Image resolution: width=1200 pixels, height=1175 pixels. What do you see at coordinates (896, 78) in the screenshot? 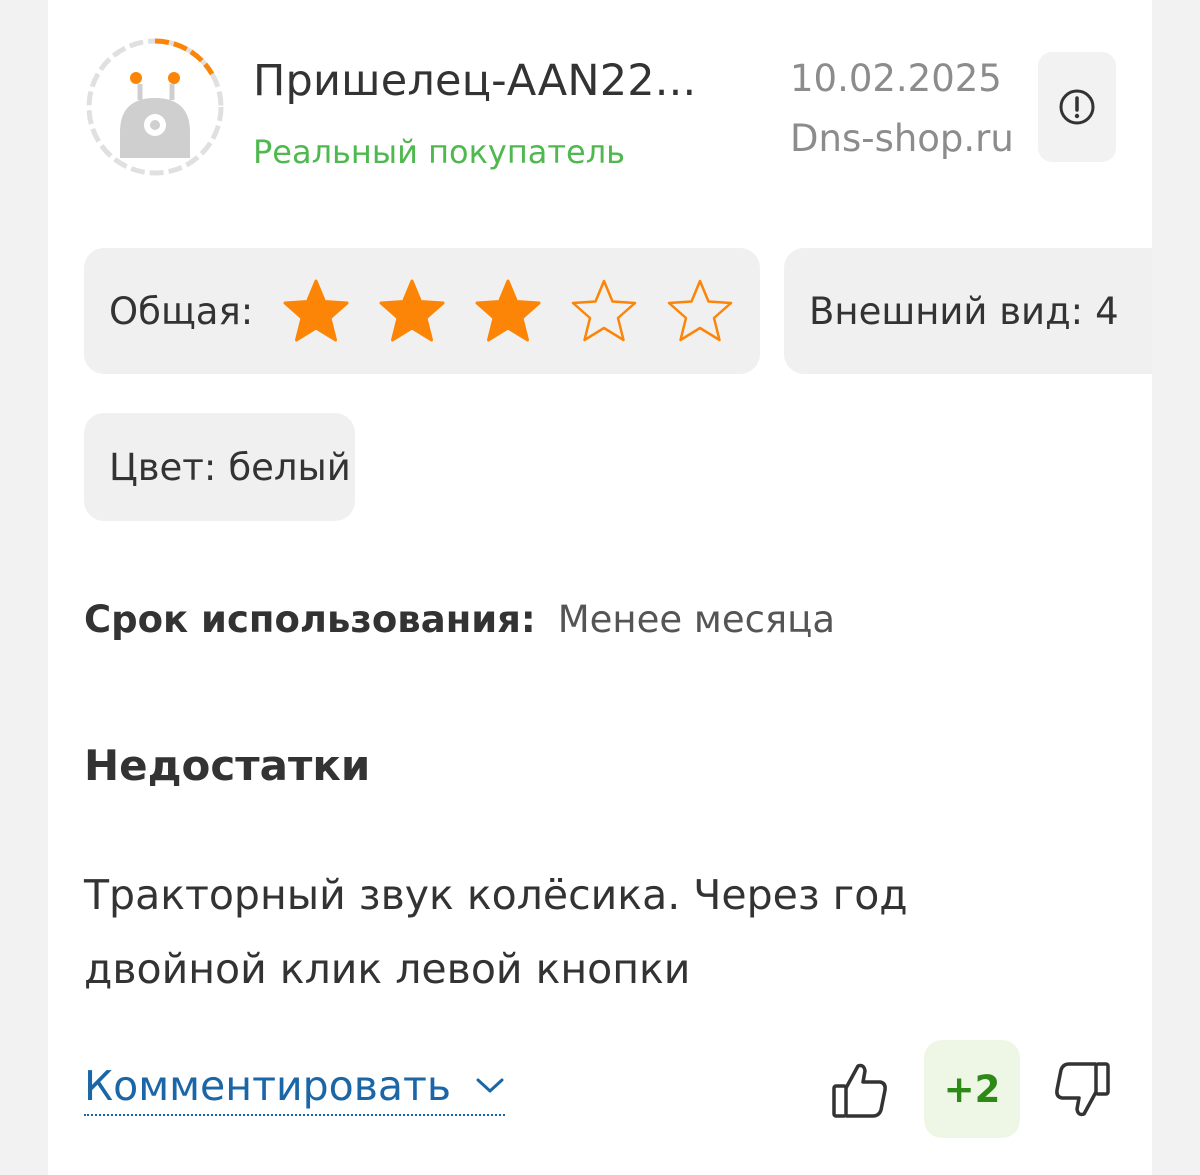
I see `review-date: 10.02.2025` at bounding box center [896, 78].